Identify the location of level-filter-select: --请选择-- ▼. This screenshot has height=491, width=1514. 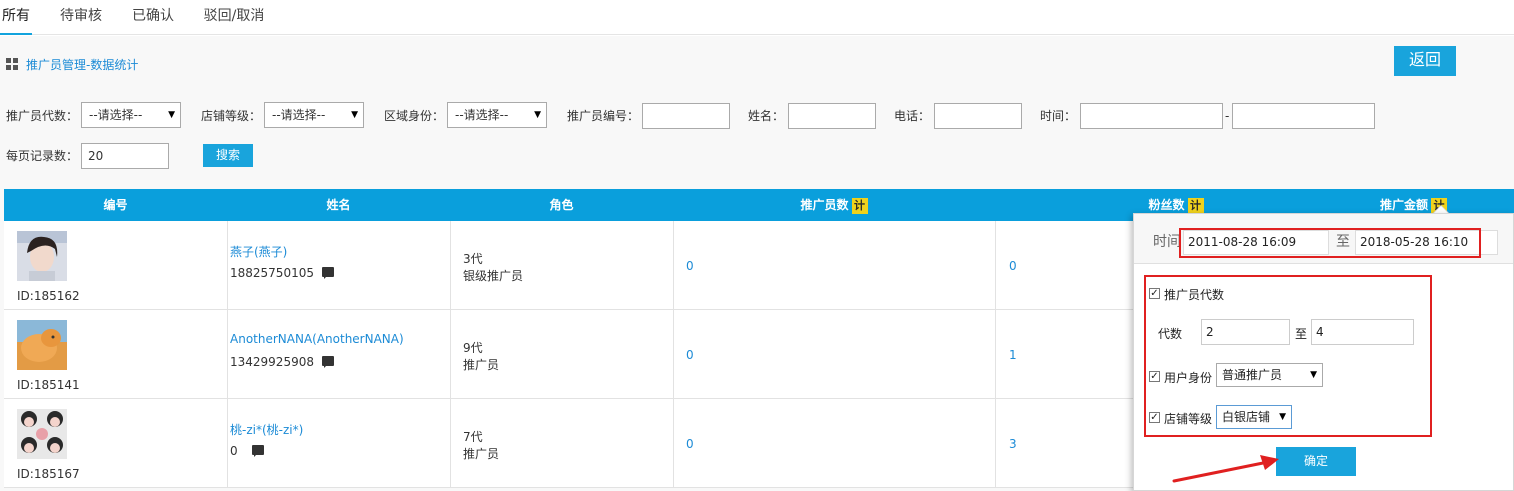
(131, 115).